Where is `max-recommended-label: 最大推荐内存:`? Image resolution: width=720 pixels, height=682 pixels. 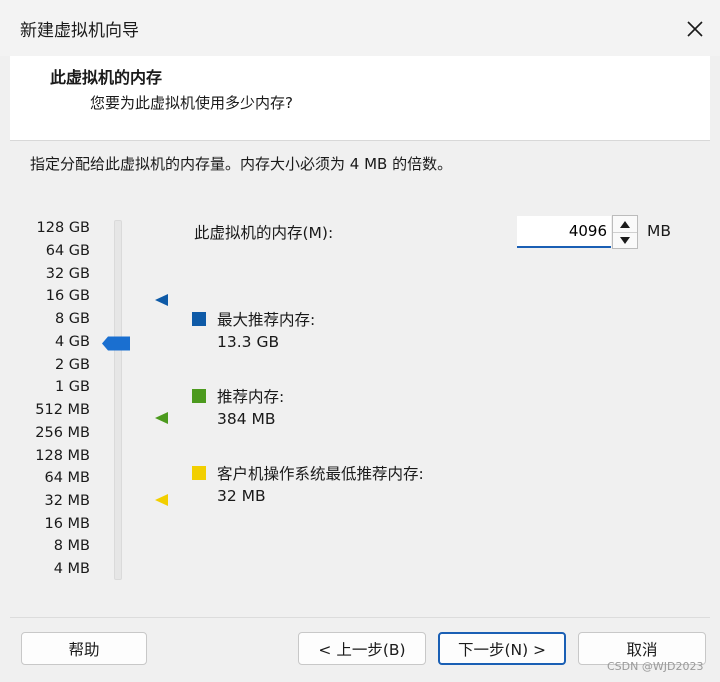 max-recommended-label: 最大推荐内存: is located at coordinates (266, 320).